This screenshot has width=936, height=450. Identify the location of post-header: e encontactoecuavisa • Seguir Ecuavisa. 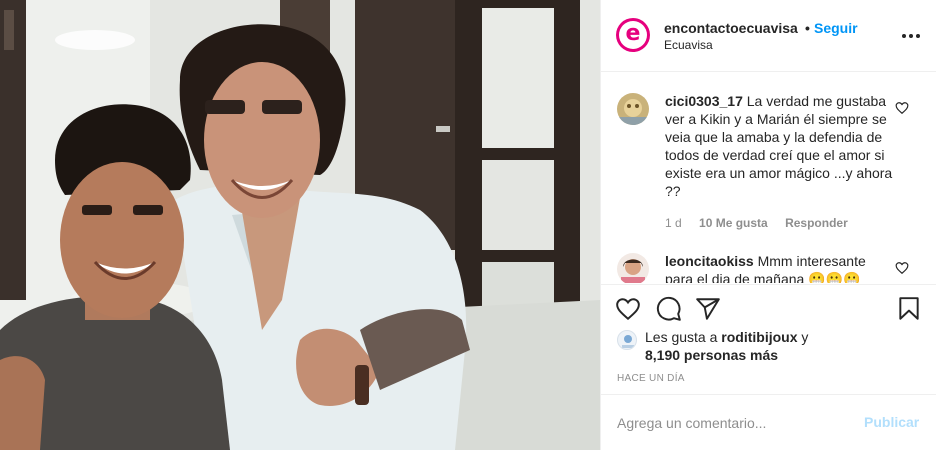
(768, 36).